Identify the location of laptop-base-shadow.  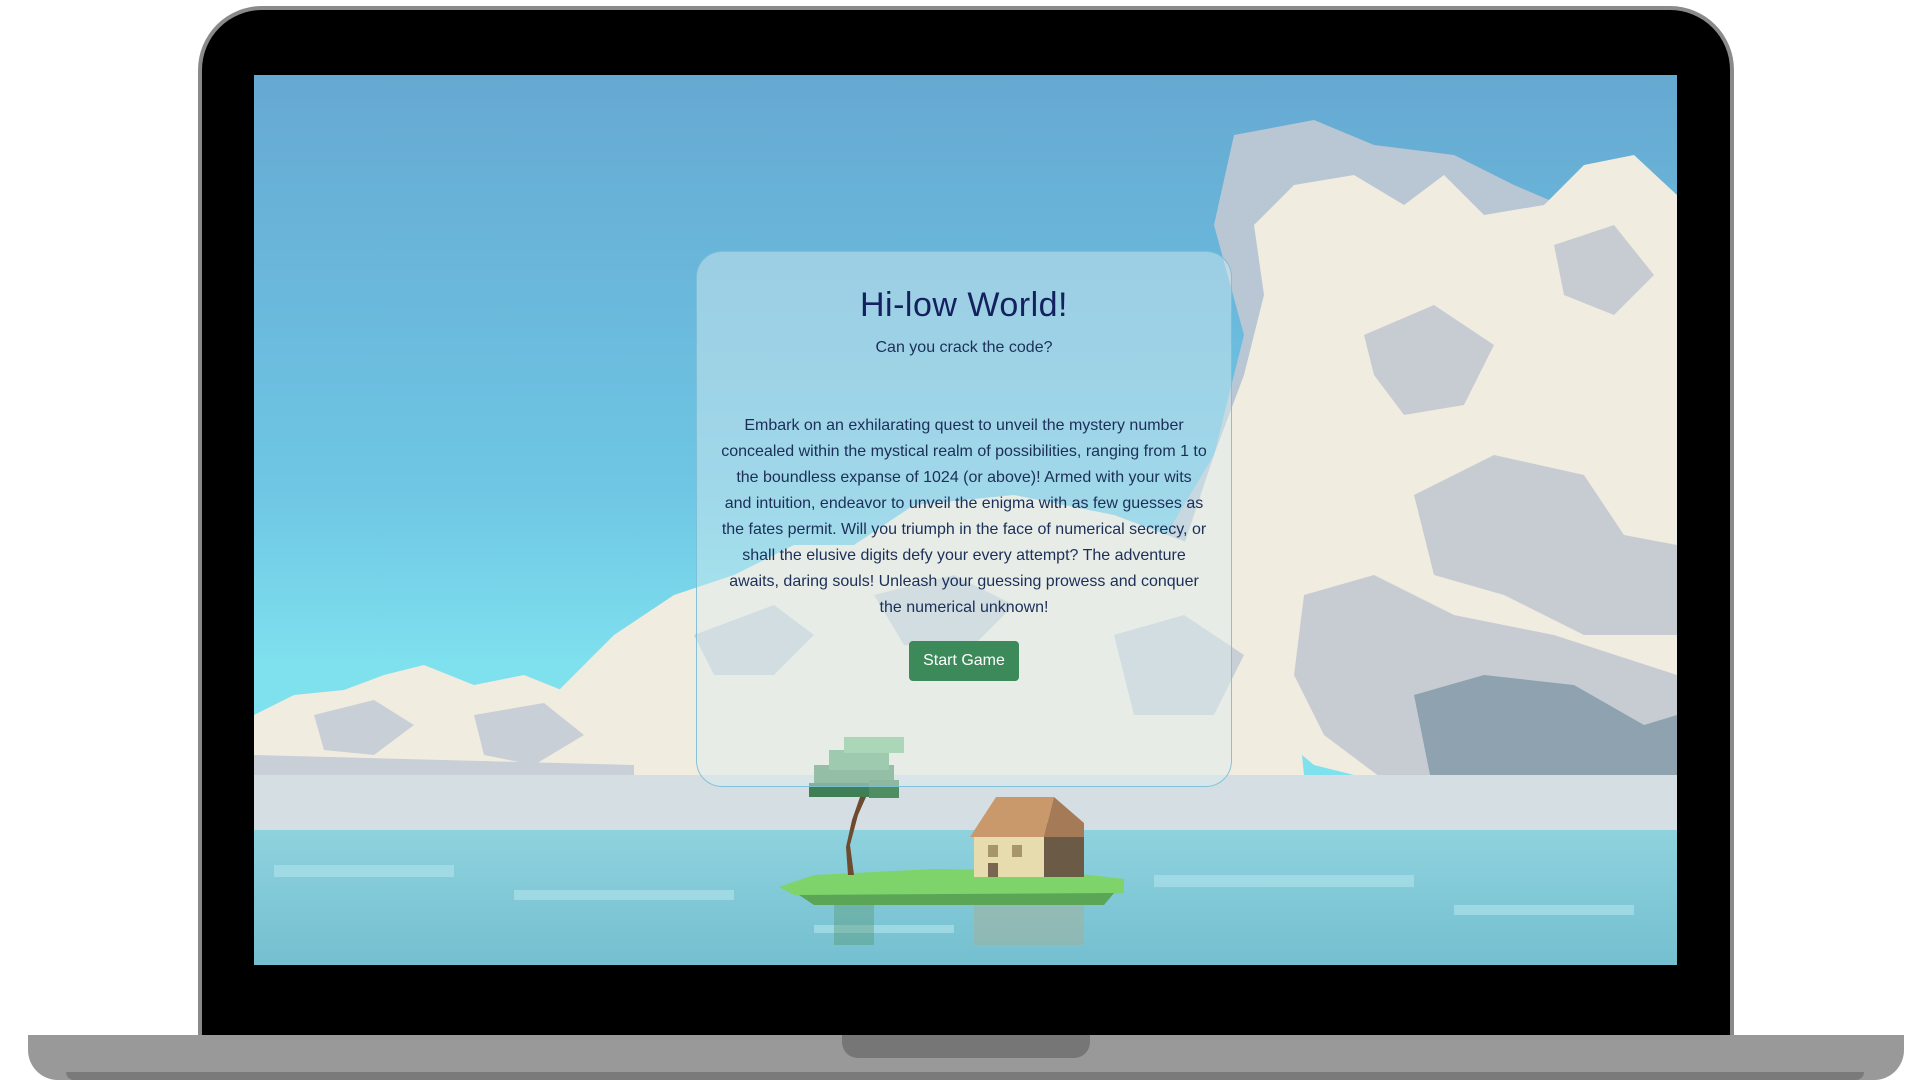
(965, 1076).